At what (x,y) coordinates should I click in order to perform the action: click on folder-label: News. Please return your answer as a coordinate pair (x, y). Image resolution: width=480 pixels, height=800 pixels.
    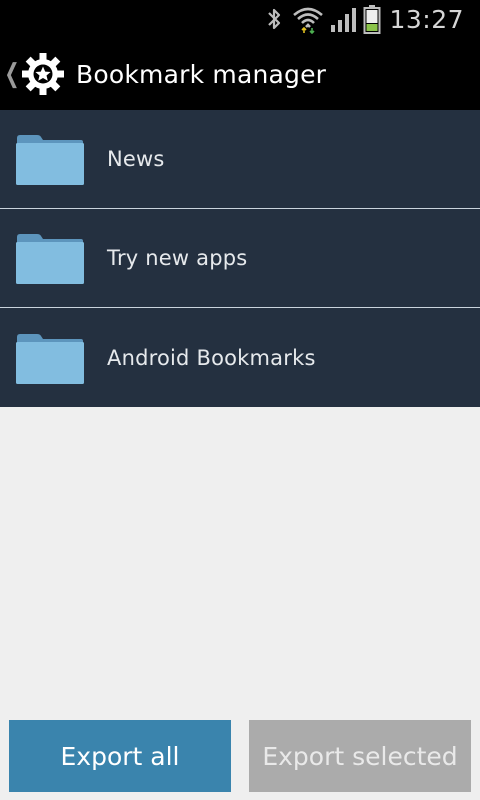
    Looking at the image, I should click on (136, 159).